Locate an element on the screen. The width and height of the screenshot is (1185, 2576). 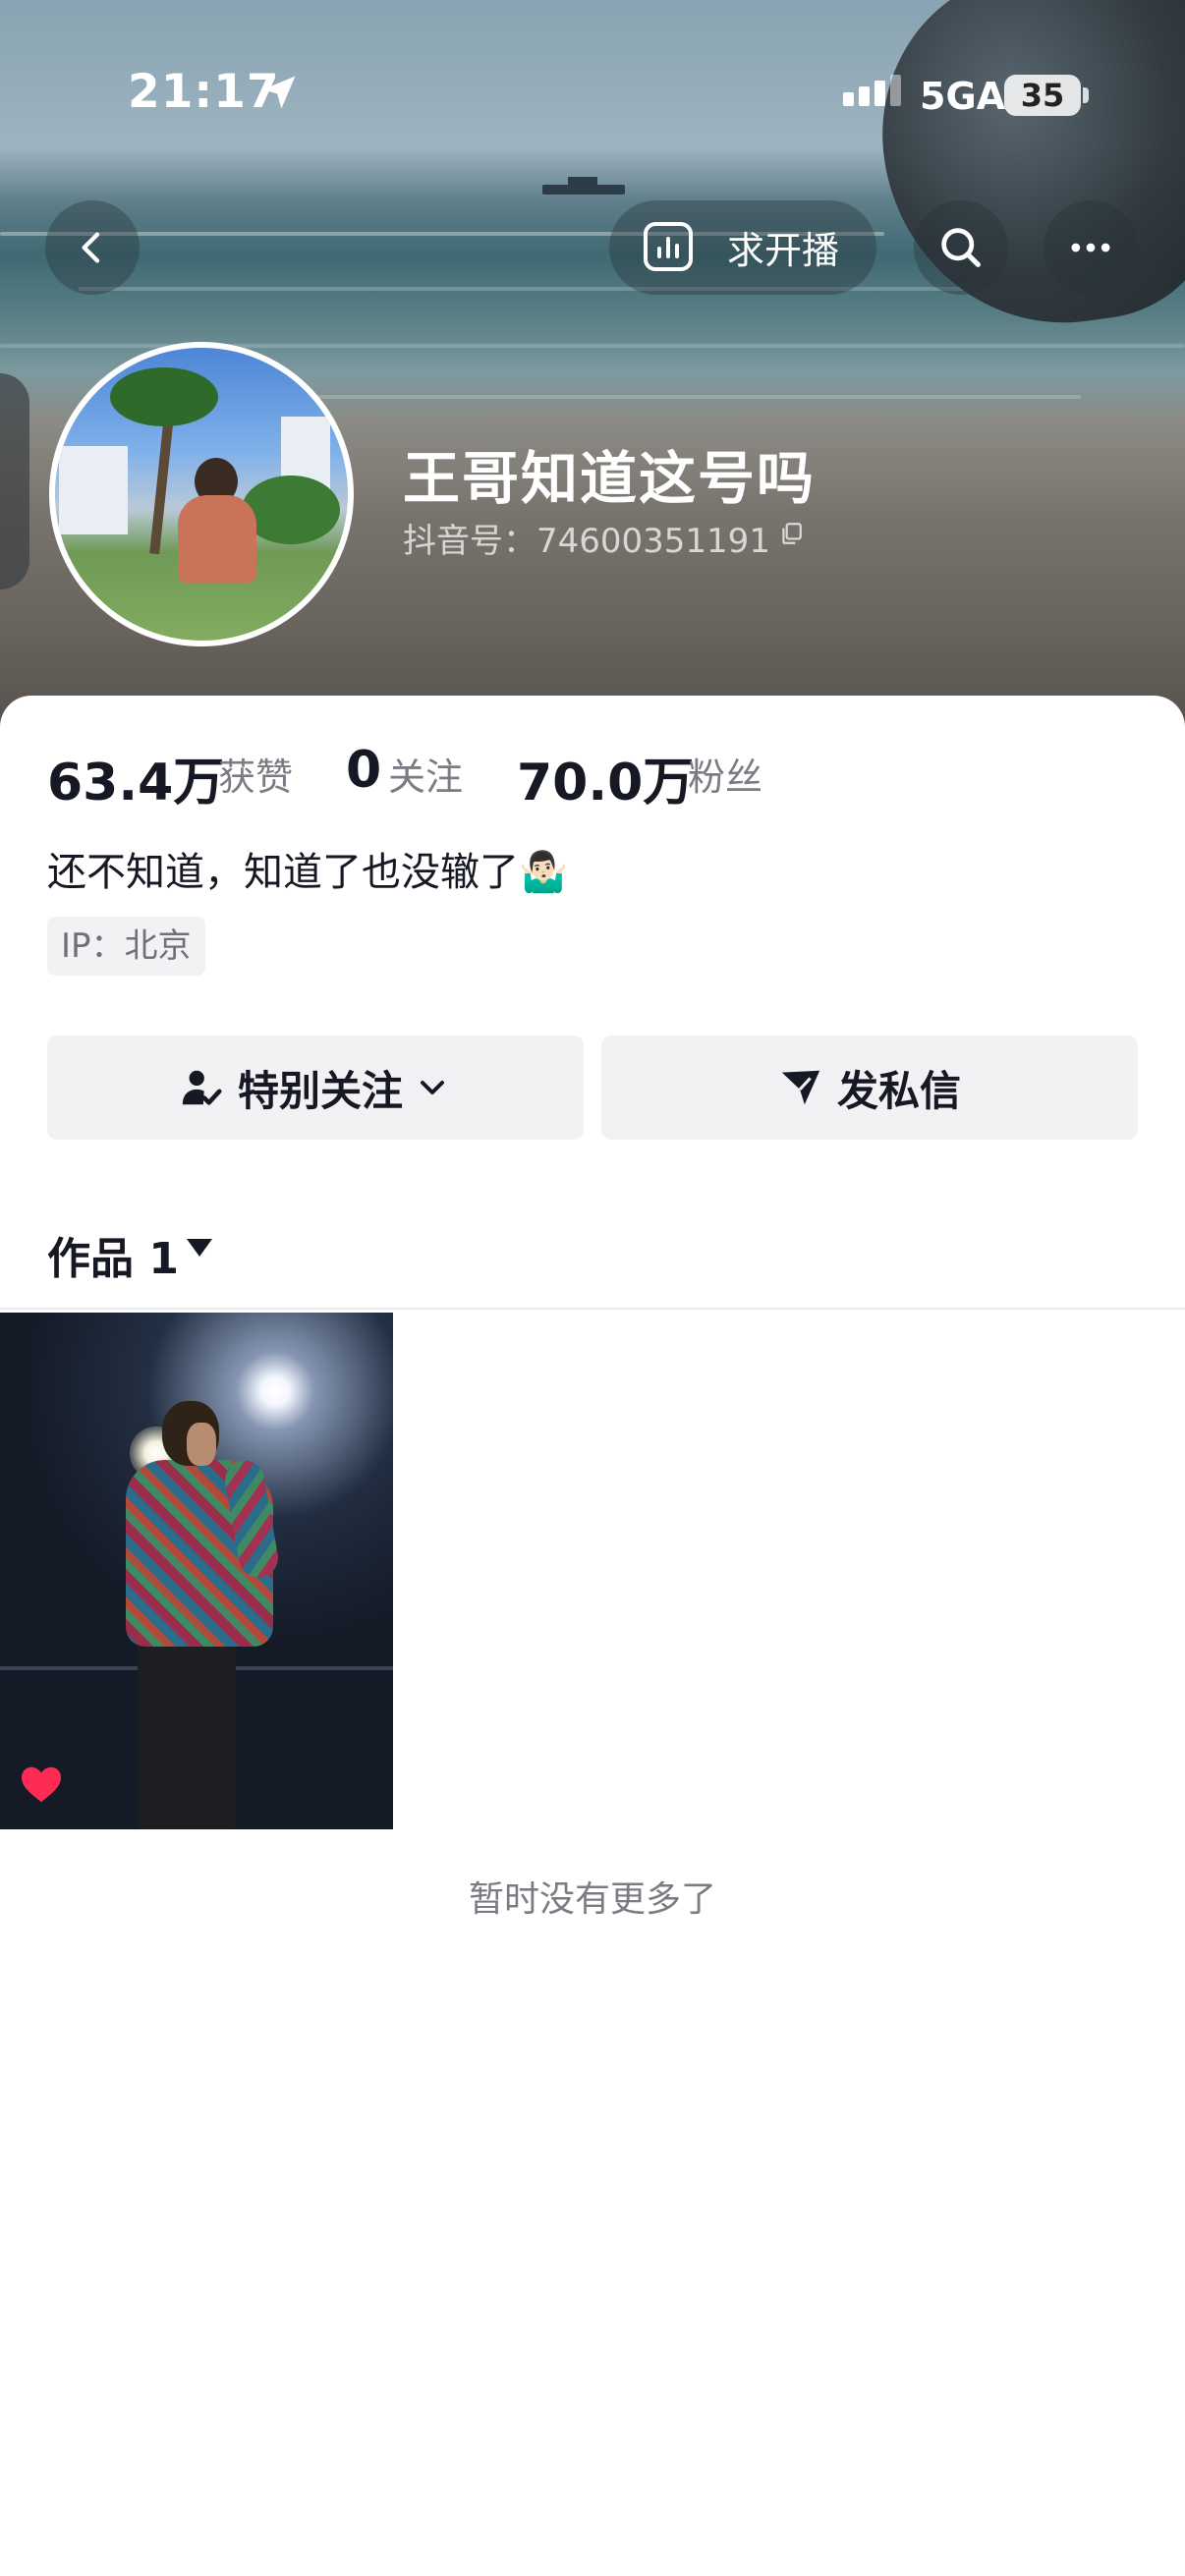
network-type: 5GA is located at coordinates (963, 96).